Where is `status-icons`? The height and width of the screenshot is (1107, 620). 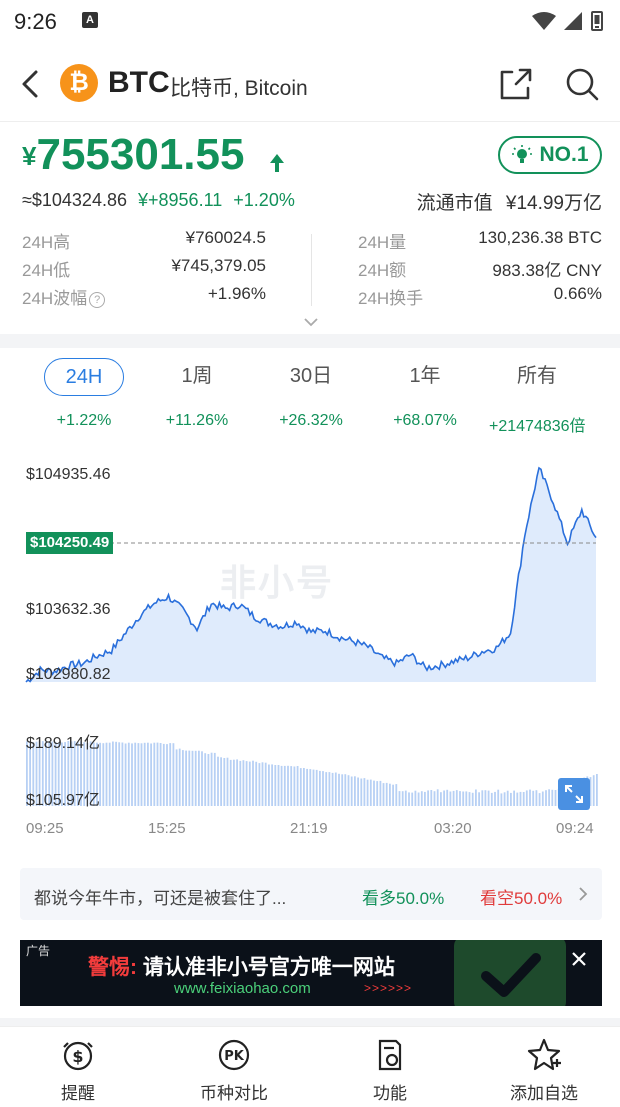 status-icons is located at coordinates (567, 21).